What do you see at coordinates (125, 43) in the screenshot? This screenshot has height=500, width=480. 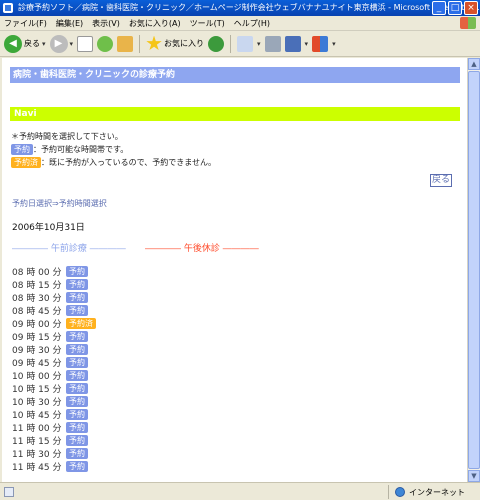 I see `home-icon` at bounding box center [125, 43].